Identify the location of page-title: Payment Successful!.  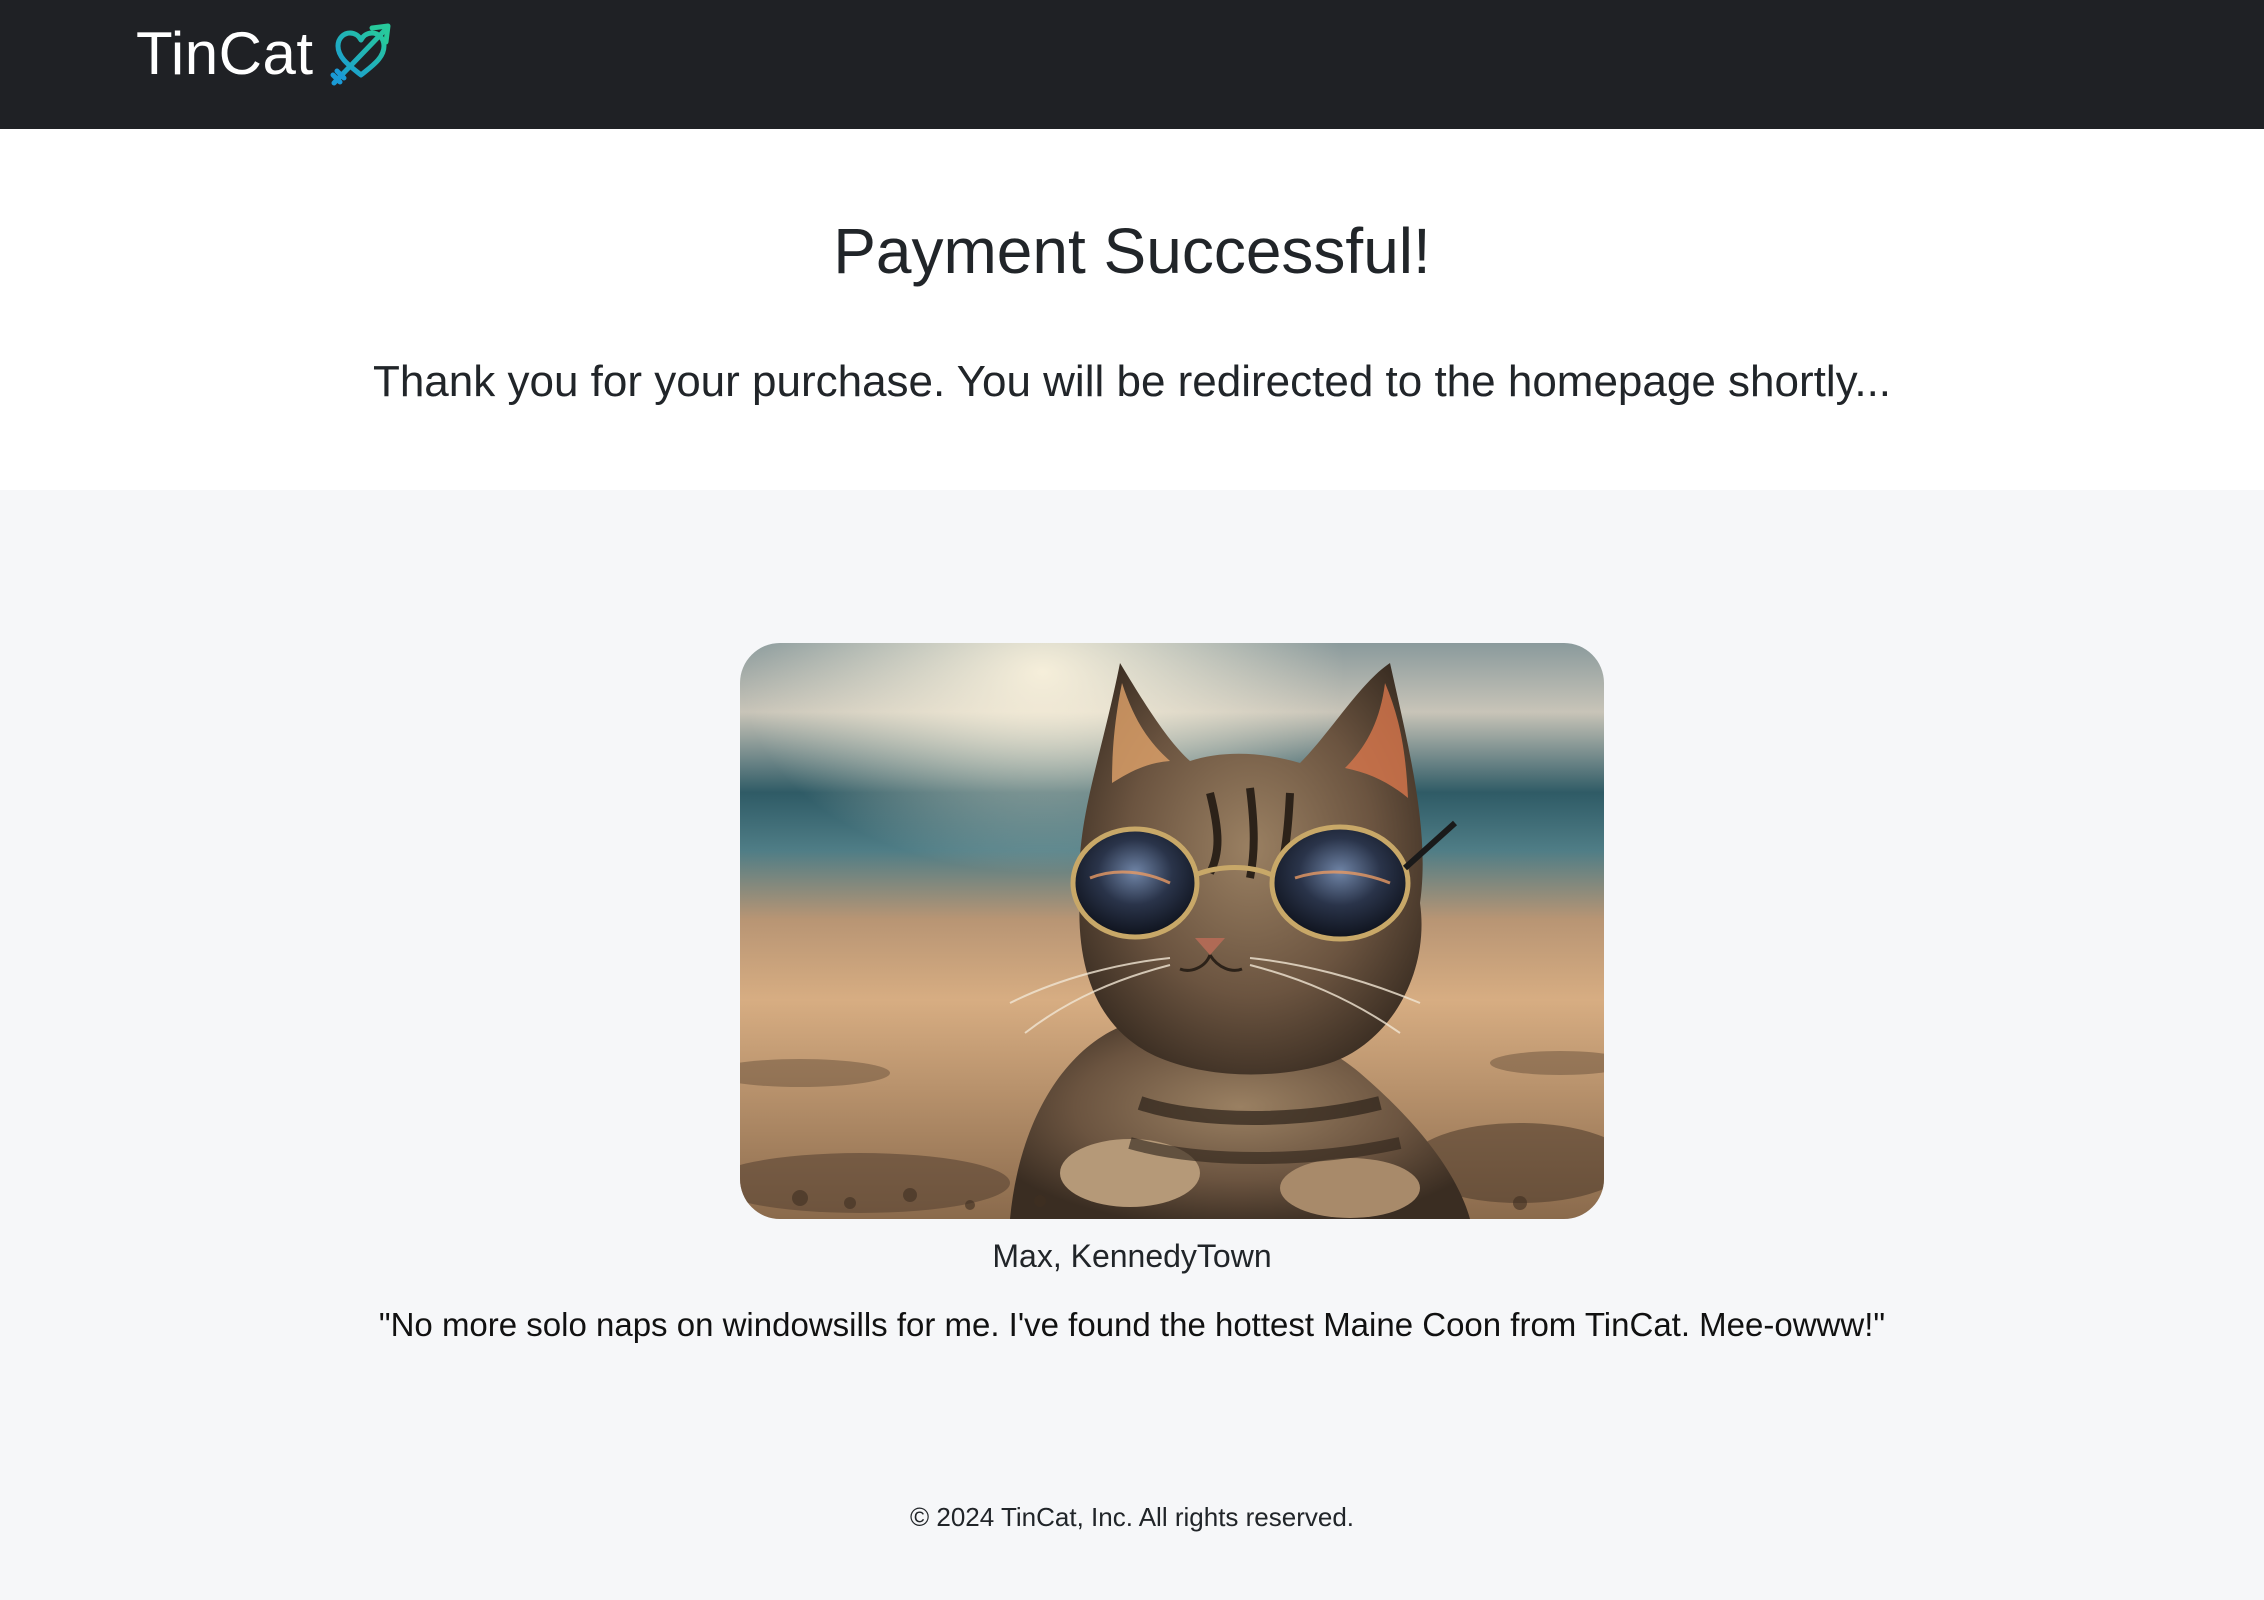
(1132, 251).